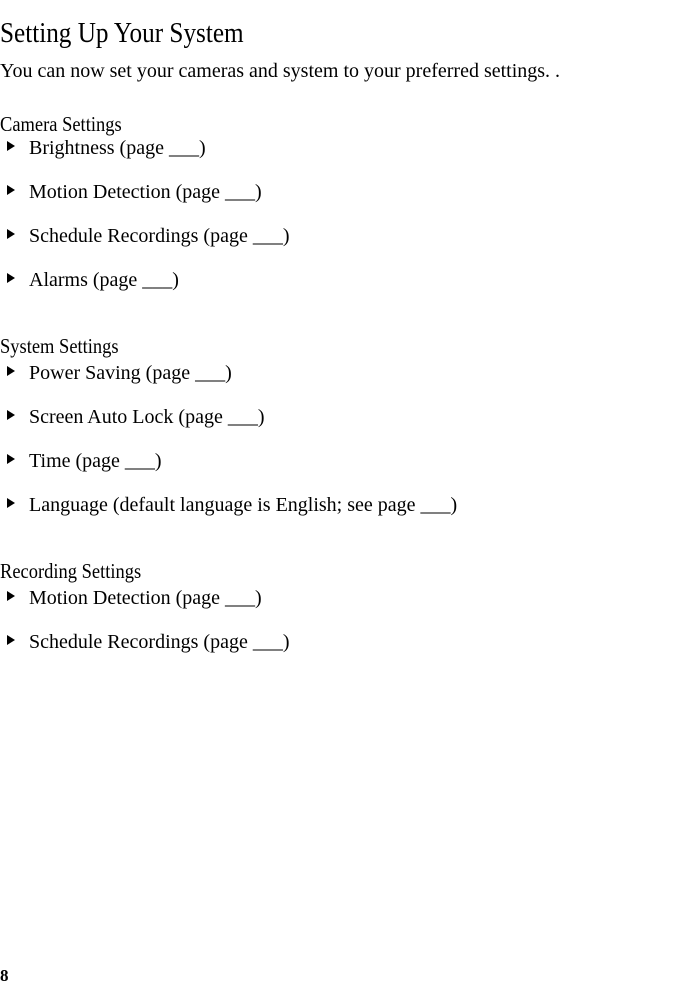 Image resolution: width=700 pixels, height=994 pixels. What do you see at coordinates (147, 417) in the screenshot?
I see `list-item-label: Screen Auto Lock (page ___)` at bounding box center [147, 417].